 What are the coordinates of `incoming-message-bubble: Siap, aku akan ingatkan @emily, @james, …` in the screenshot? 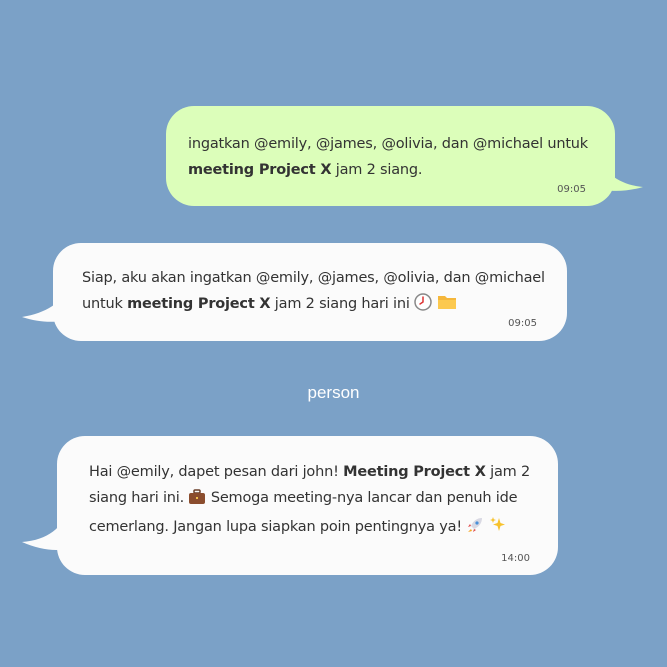 It's located at (310, 292).